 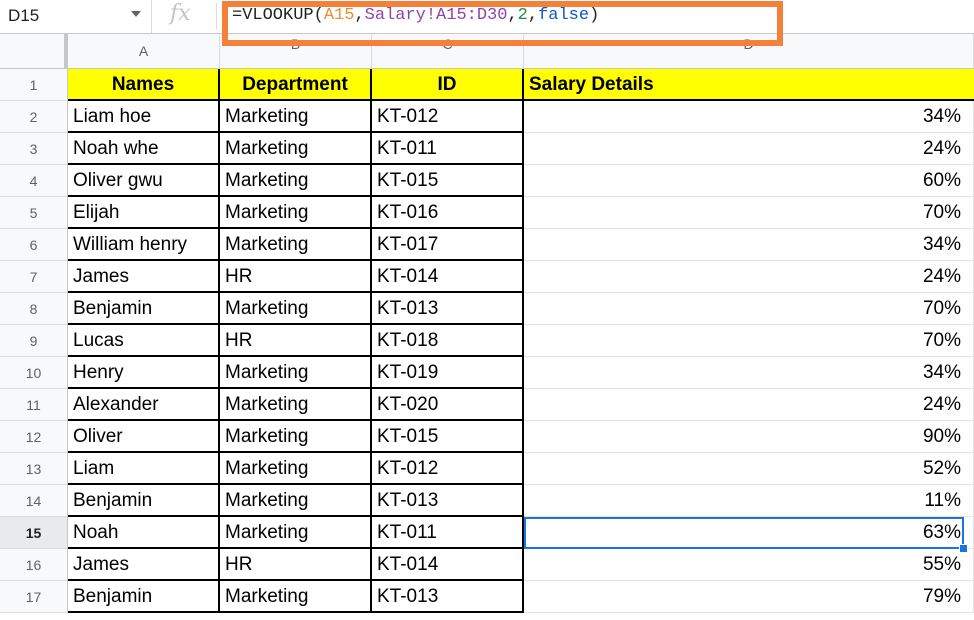 I want to click on column-header-d: D, so click(x=749, y=51).